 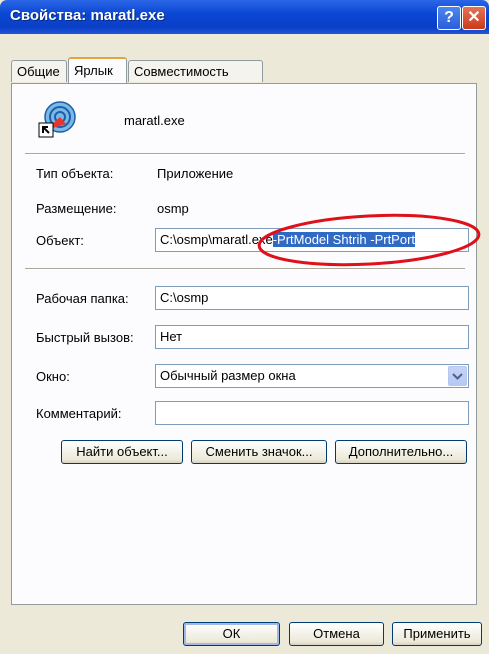 What do you see at coordinates (216, 239) in the screenshot?
I see `target-path-text: C:\osmp\maratl.exe` at bounding box center [216, 239].